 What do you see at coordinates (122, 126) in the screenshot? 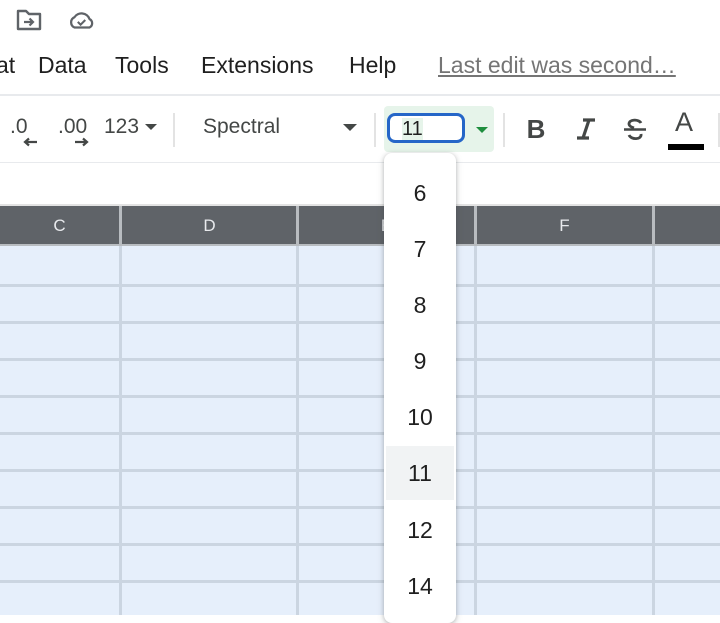
I see `number-format-label: 123` at bounding box center [122, 126].